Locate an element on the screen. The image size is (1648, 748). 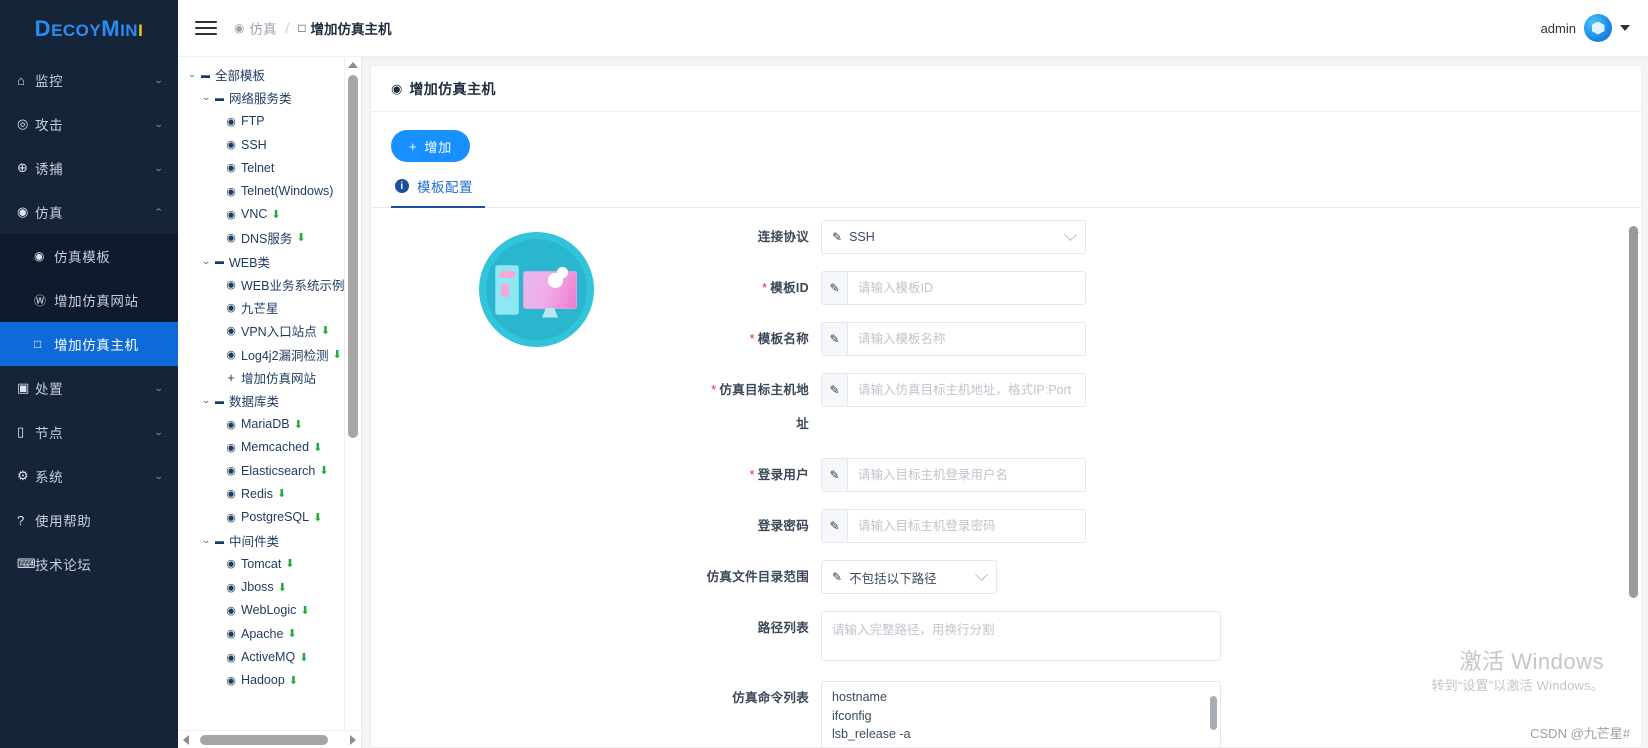
template-id-input-wrap: ✎ is located at coordinates (953, 288).